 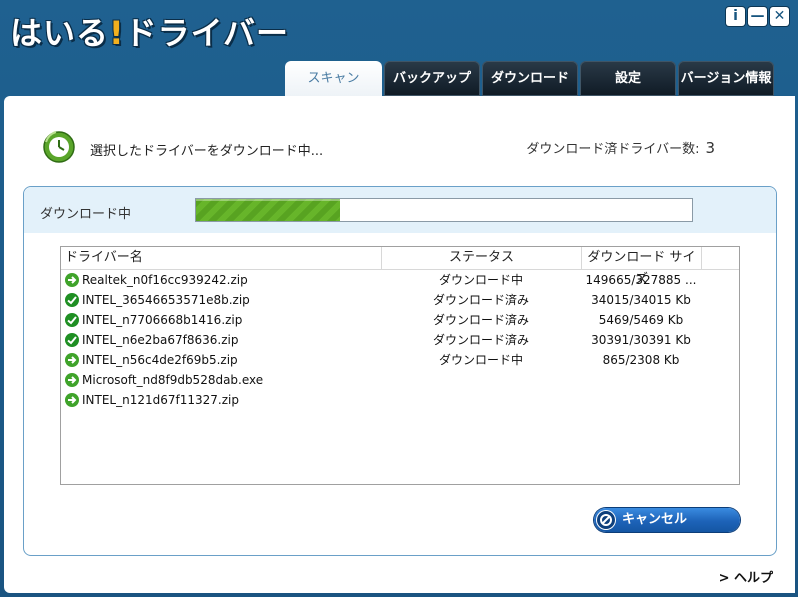 I want to click on driver-name: INTEL_n6e2ba67f8636.zip, so click(x=160, y=340).